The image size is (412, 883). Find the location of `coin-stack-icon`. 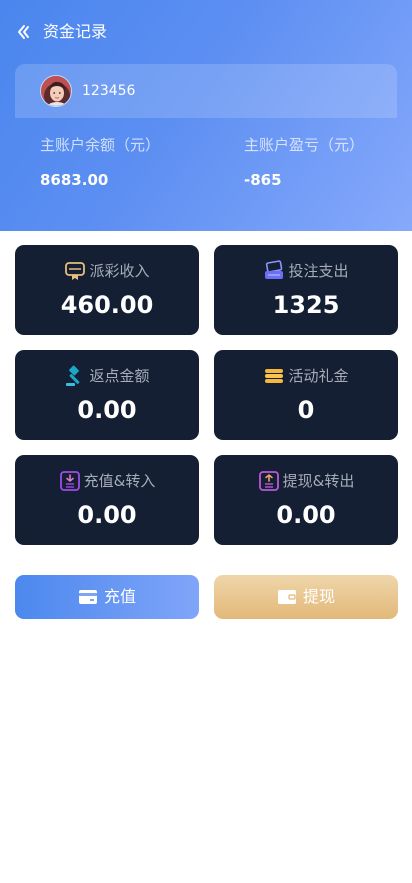

coin-stack-icon is located at coordinates (274, 376).